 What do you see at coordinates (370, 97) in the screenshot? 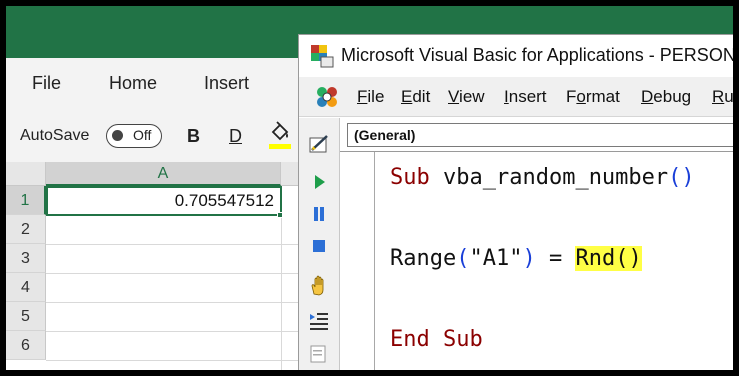
I see `menu-file: File` at bounding box center [370, 97].